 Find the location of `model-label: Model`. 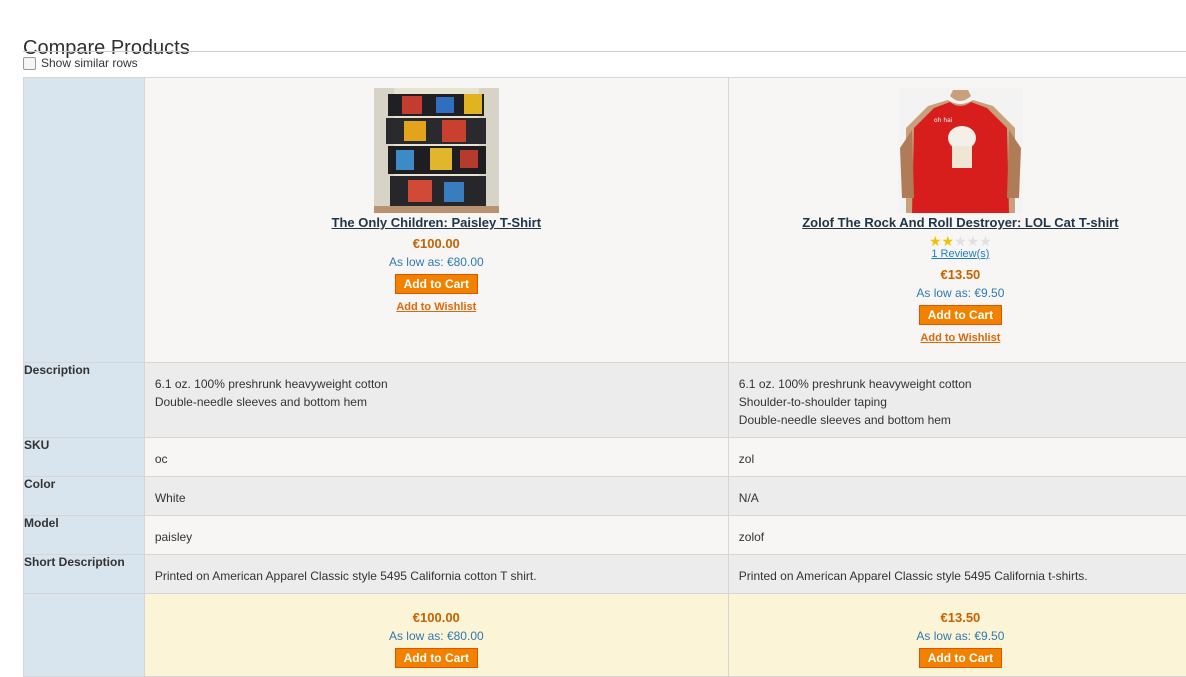

model-label: Model is located at coordinates (84, 535).